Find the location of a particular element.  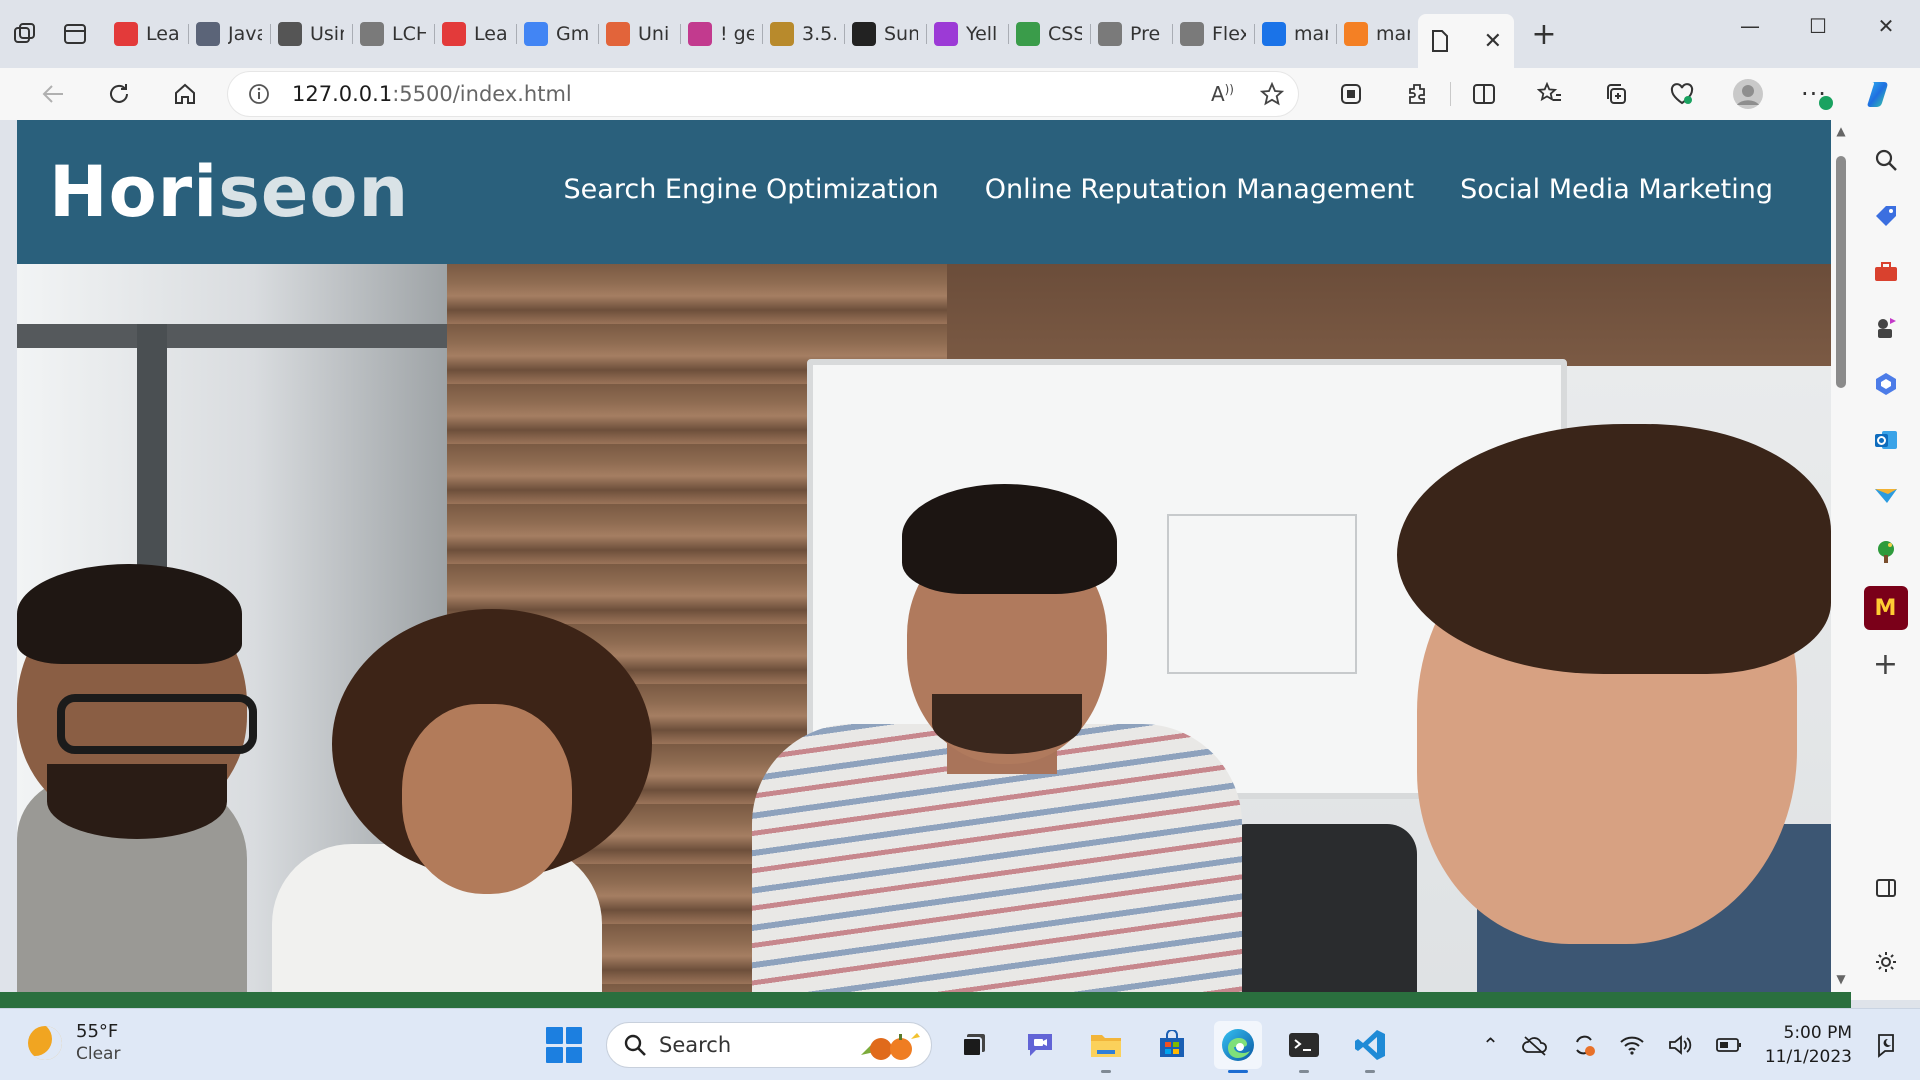

copilot-icon is located at coordinates (1880, 94).